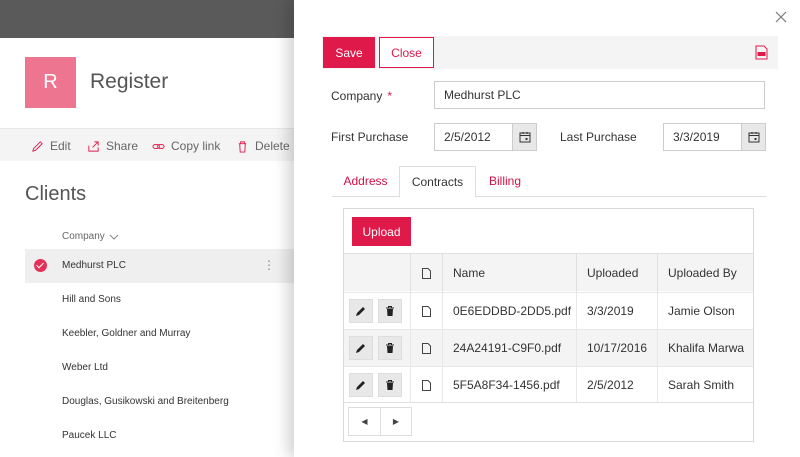 This screenshot has height=457, width=800. I want to click on file-name-cell: 0E6EDDBD-2DD5.pdf, so click(509, 311).